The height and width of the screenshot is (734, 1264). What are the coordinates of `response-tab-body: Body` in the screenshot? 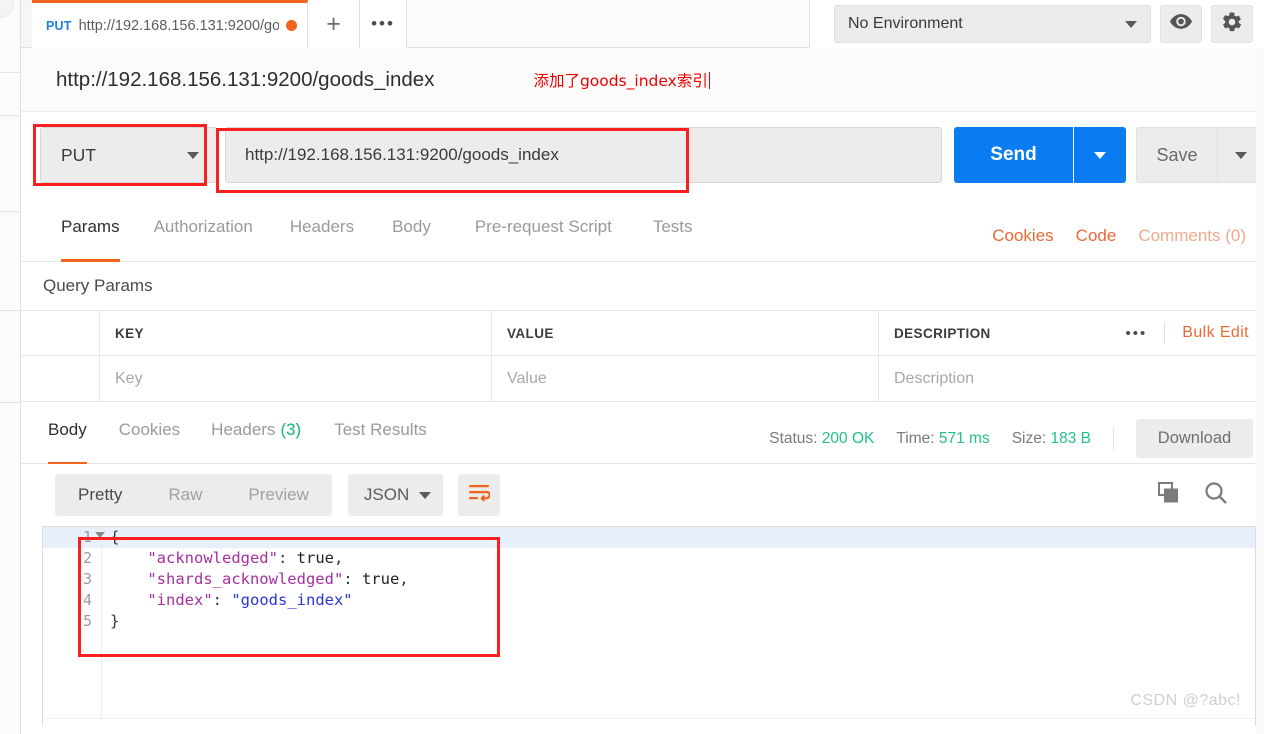 It's located at (67, 439).